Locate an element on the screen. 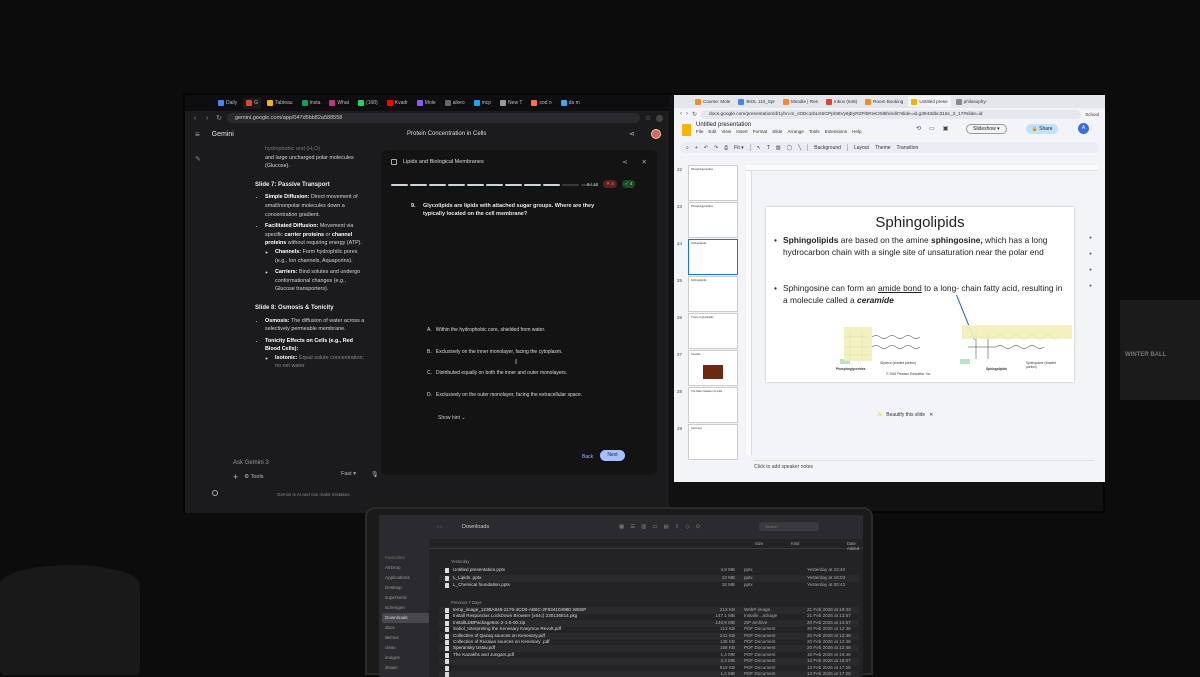 This screenshot has width=1200, height=677. mode-selector: Fast ▾ is located at coordinates (348, 474).